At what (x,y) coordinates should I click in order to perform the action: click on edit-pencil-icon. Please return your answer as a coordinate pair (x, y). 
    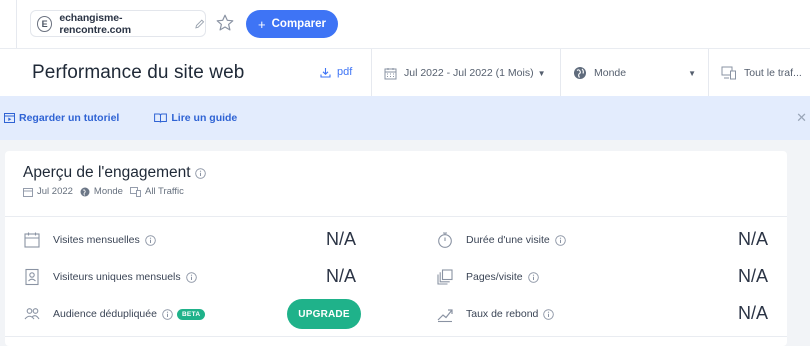
    Looking at the image, I should click on (199, 24).